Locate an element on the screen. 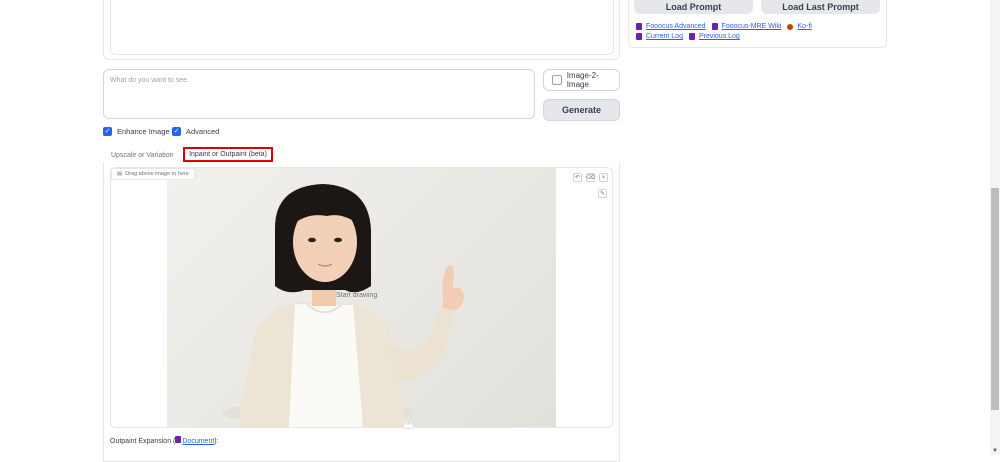 The height and width of the screenshot is (462, 1000). output-textarea is located at coordinates (362, 27).